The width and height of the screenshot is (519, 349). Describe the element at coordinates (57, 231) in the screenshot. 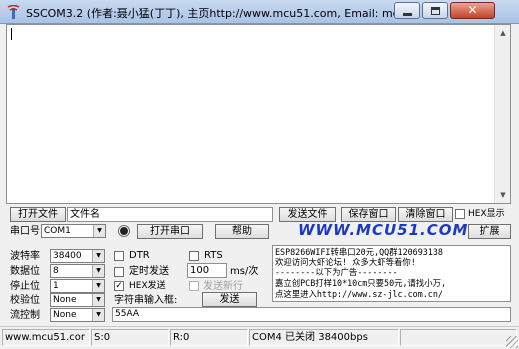

I see `port-select-value: COM1` at that location.